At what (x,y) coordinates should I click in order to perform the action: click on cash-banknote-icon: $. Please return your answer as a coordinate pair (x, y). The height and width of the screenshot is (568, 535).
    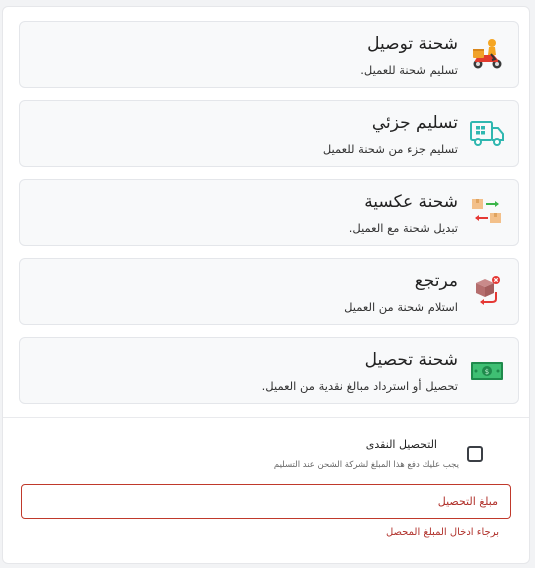
    Looking at the image, I should click on (487, 370).